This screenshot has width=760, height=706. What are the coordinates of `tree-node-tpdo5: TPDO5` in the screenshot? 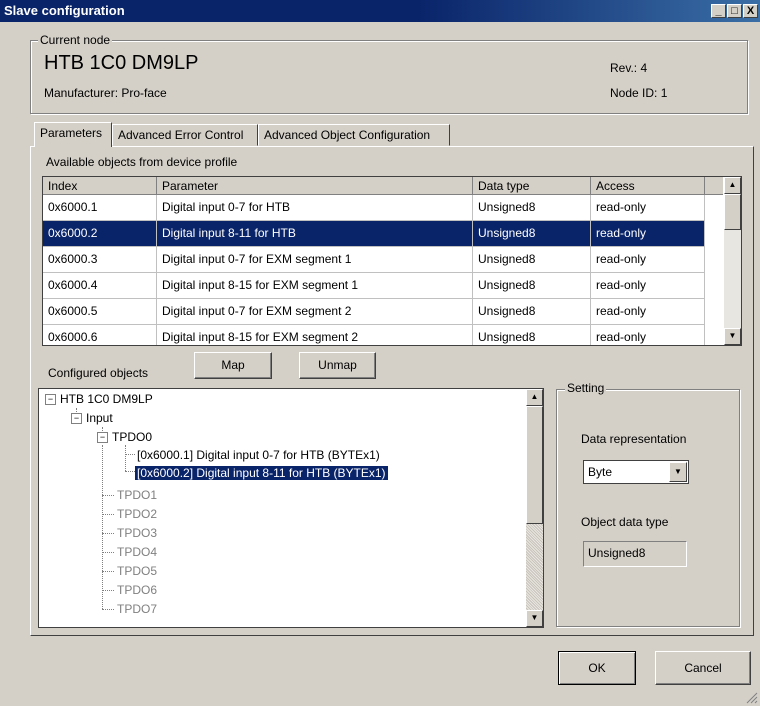 It's located at (137, 571).